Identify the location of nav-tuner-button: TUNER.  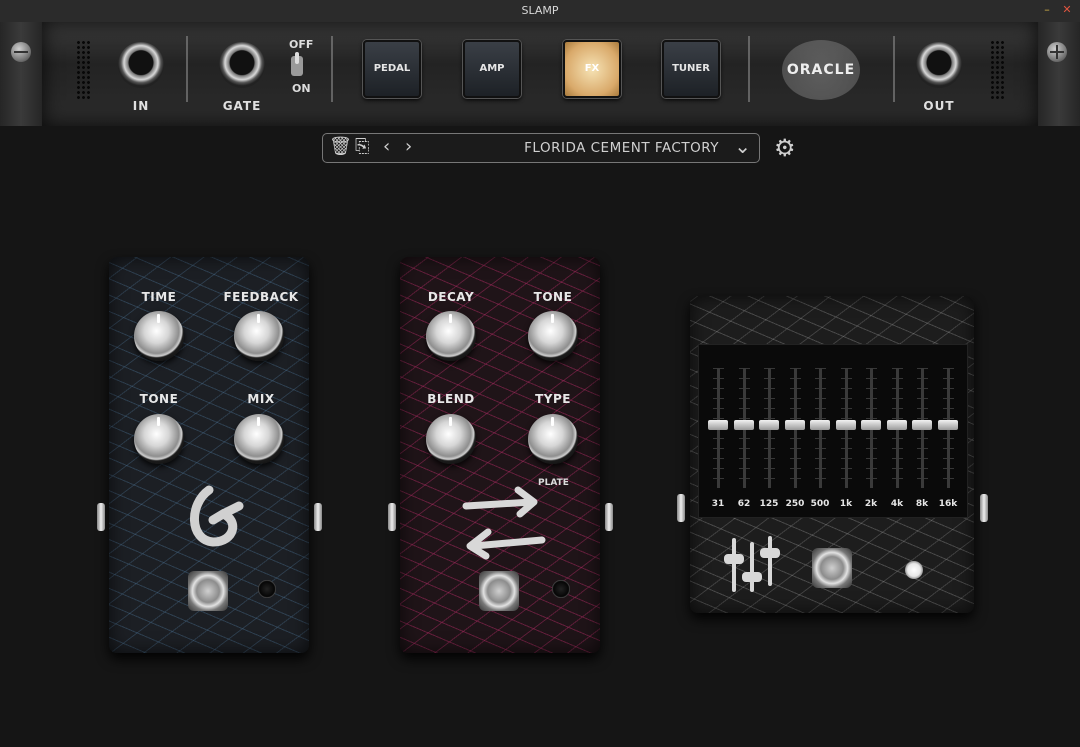
(691, 69).